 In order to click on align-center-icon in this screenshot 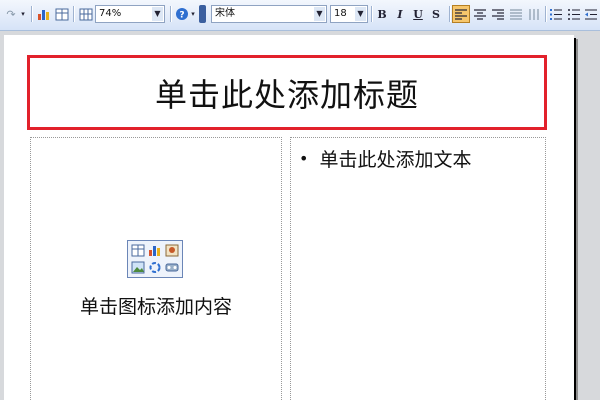, I will do `click(480, 14)`.